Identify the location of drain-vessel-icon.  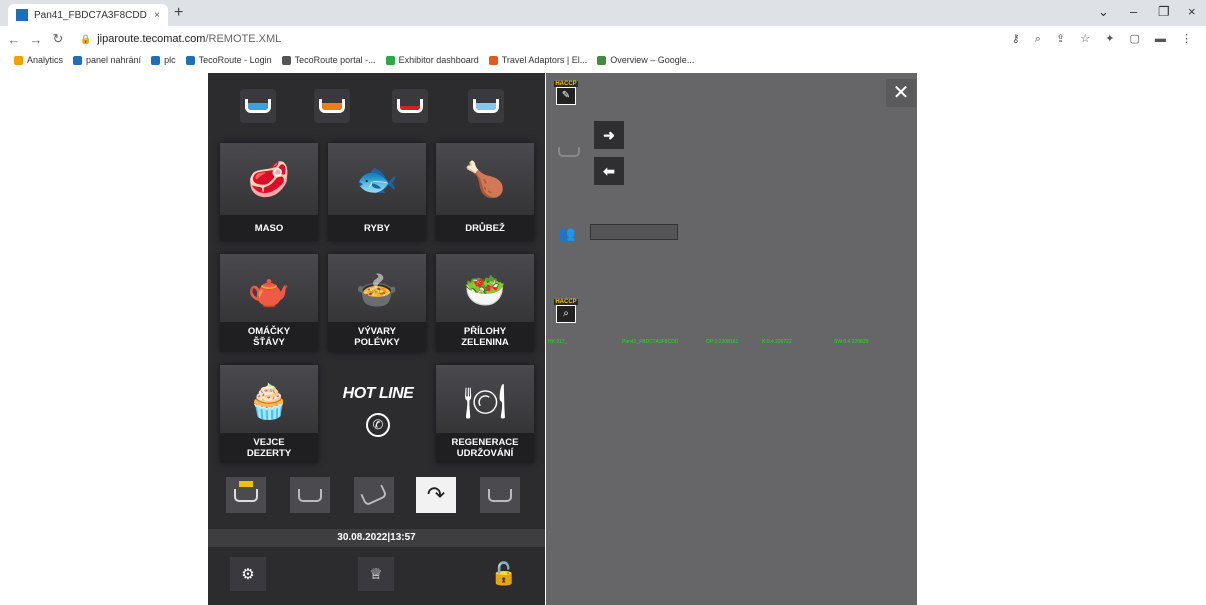
(500, 495).